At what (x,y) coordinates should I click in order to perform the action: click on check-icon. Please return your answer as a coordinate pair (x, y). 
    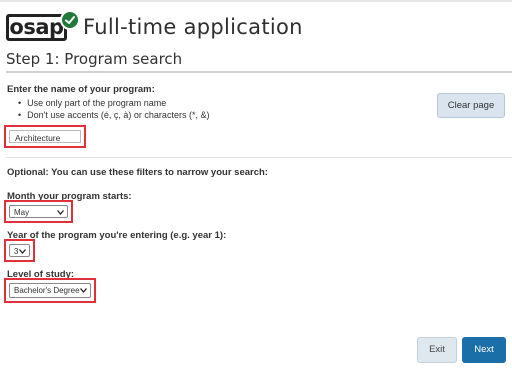
    Looking at the image, I should click on (70, 20).